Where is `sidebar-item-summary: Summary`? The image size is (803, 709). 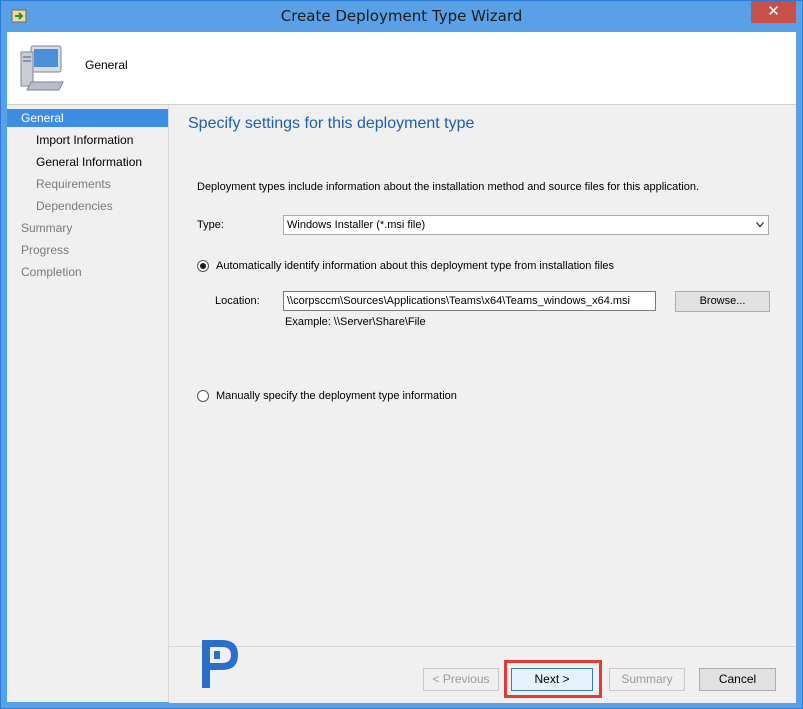
sidebar-item-summary: Summary is located at coordinates (47, 228).